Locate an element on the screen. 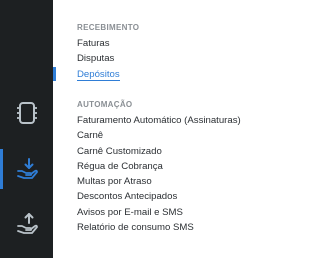 The height and width of the screenshot is (258, 320). recebimento-list: Faturas Disputas Depósitos is located at coordinates (98, 59).